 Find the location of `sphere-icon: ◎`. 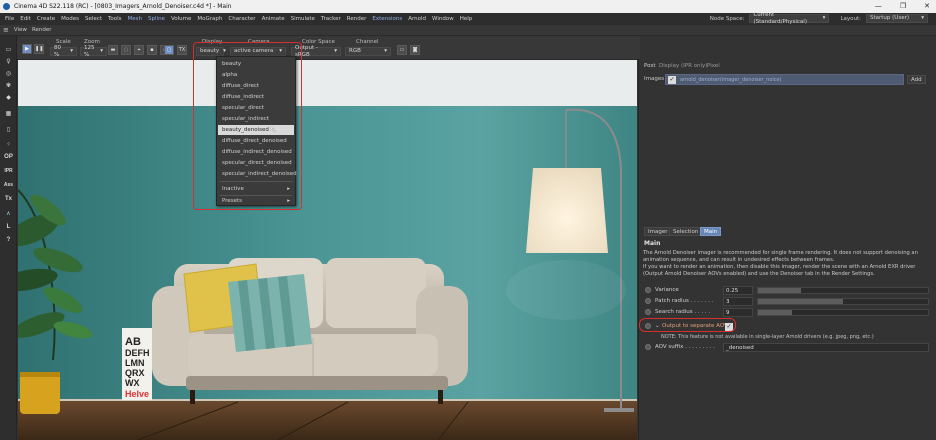

sphere-icon: ◎ is located at coordinates (8, 73).